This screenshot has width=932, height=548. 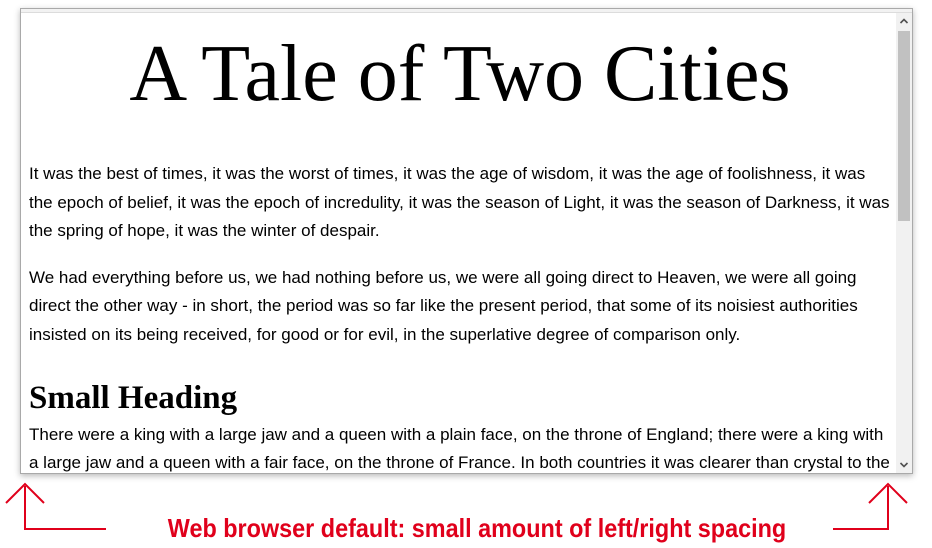 I want to click on page-title: A Tale of Two Cities, so click(x=460, y=74).